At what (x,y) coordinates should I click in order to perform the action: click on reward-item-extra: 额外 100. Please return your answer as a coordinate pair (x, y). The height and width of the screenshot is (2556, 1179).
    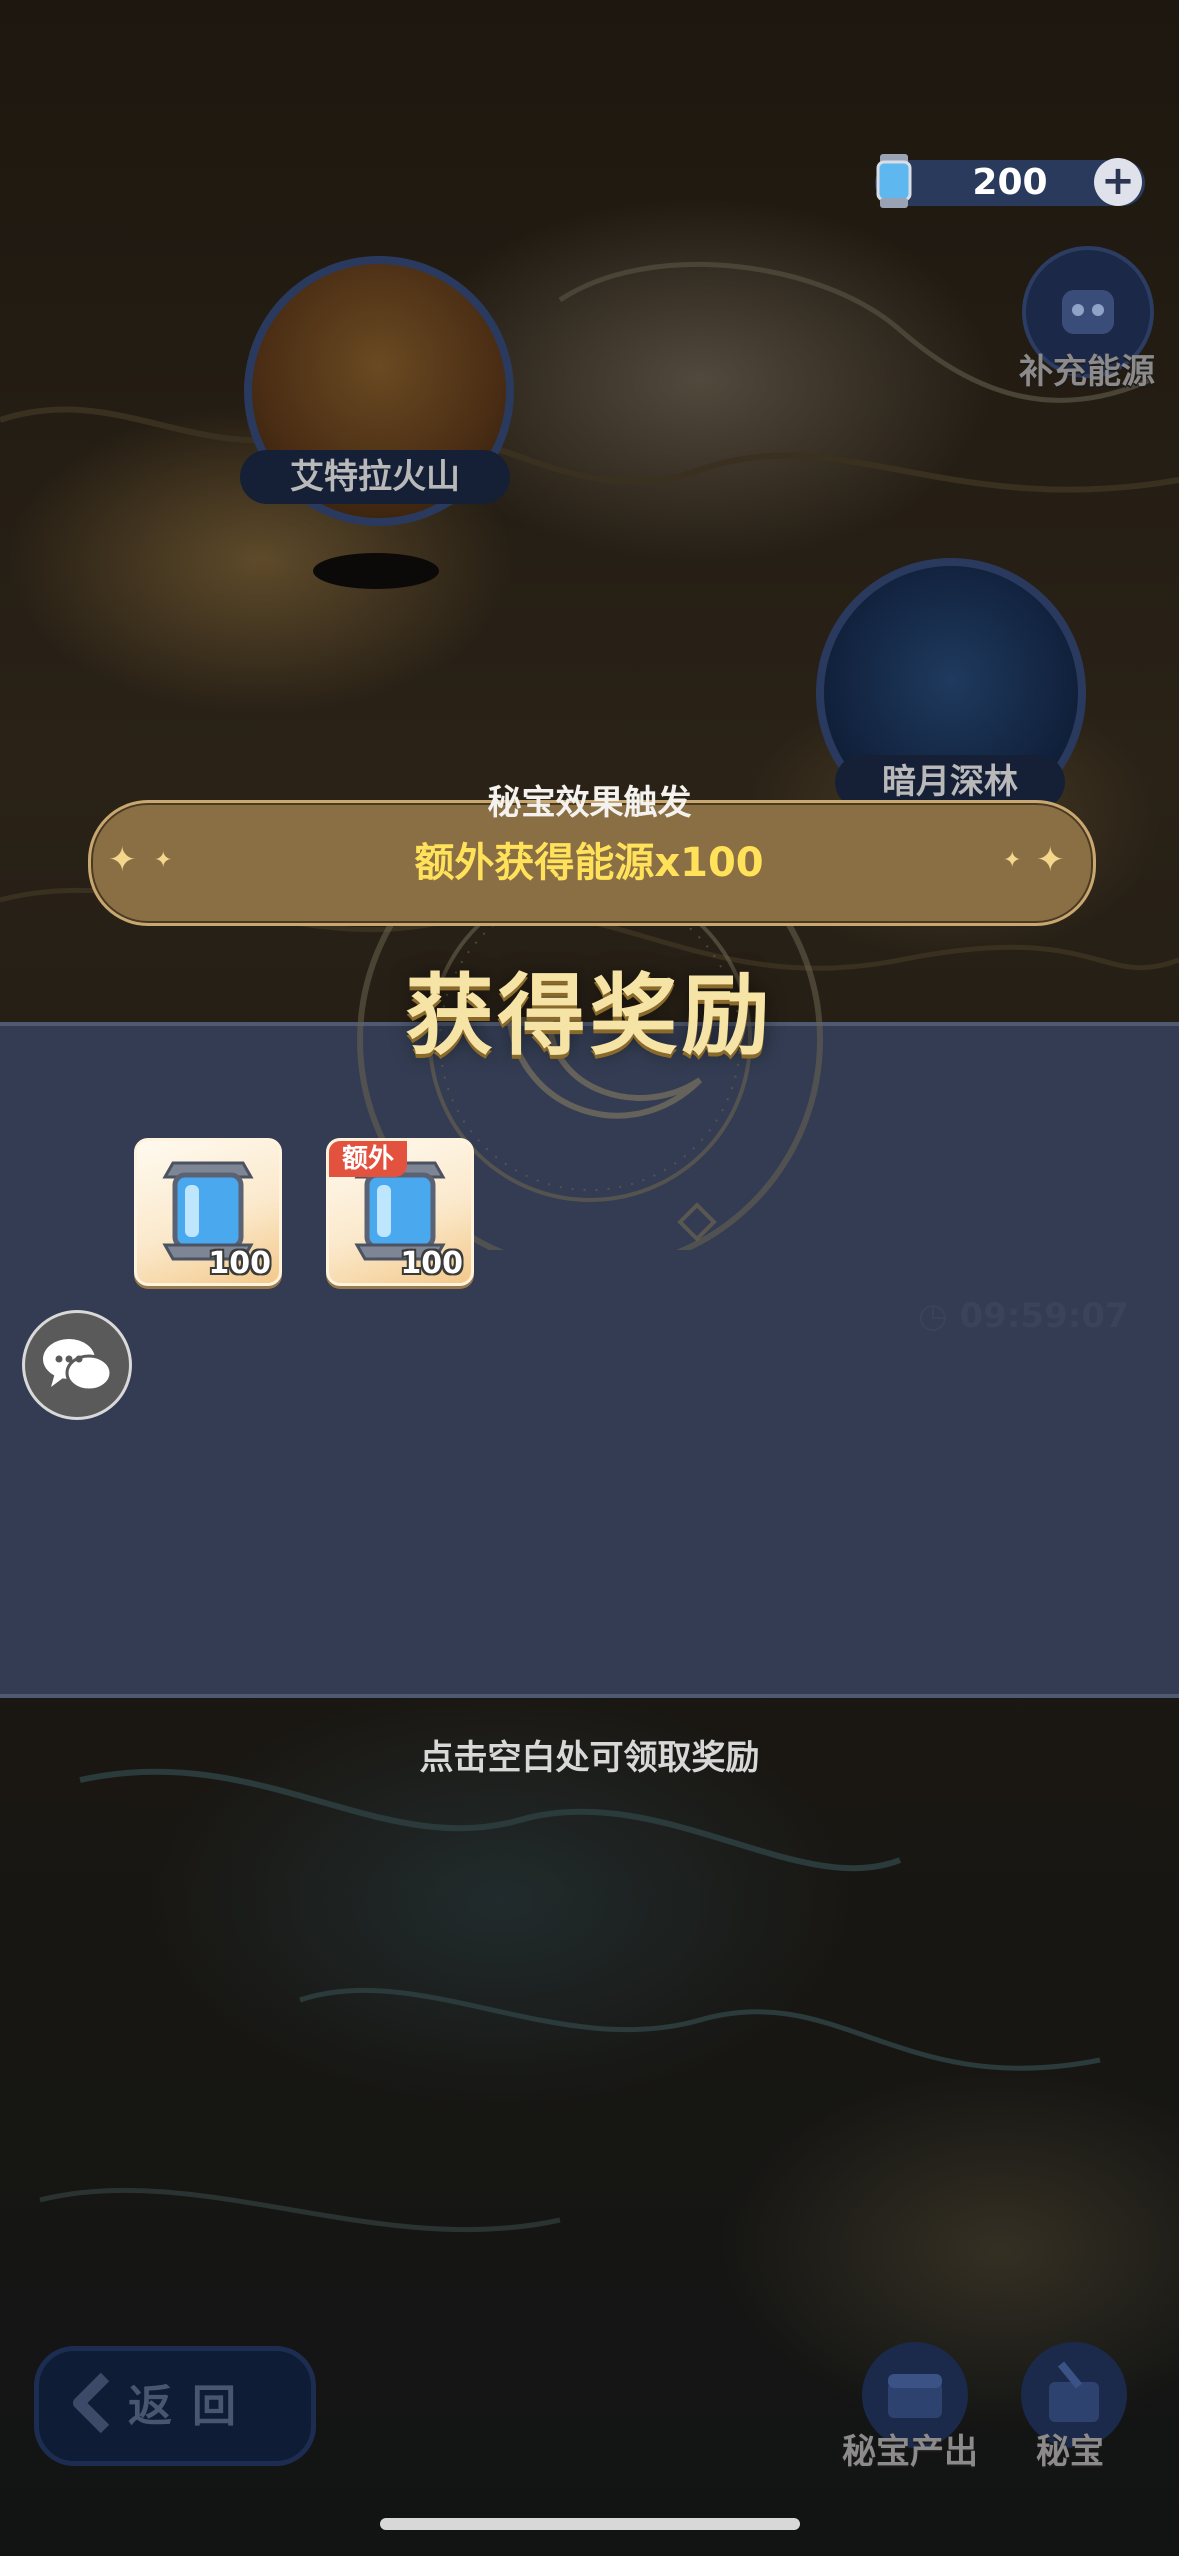
    Looking at the image, I should click on (400, 1212).